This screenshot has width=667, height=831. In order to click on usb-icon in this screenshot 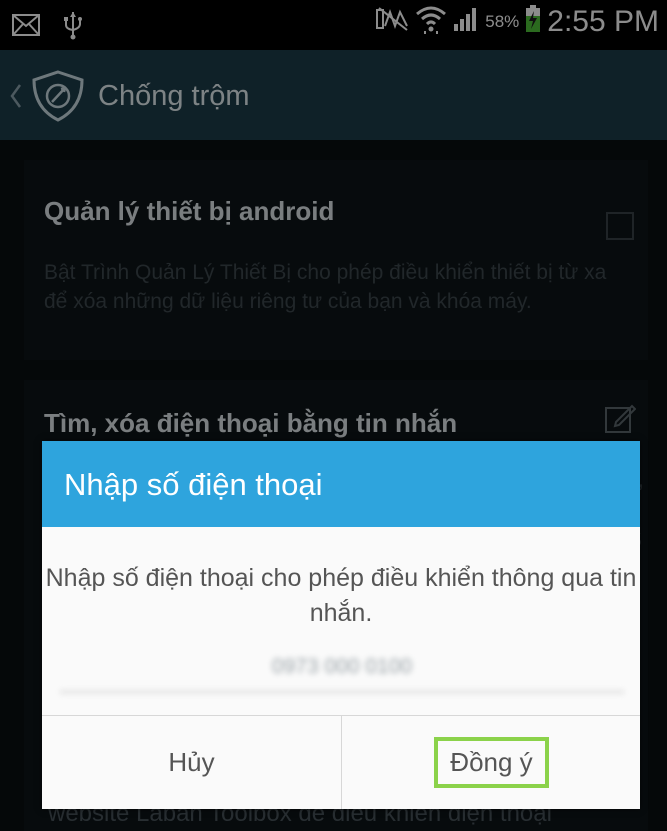, I will do `click(73, 27)`.